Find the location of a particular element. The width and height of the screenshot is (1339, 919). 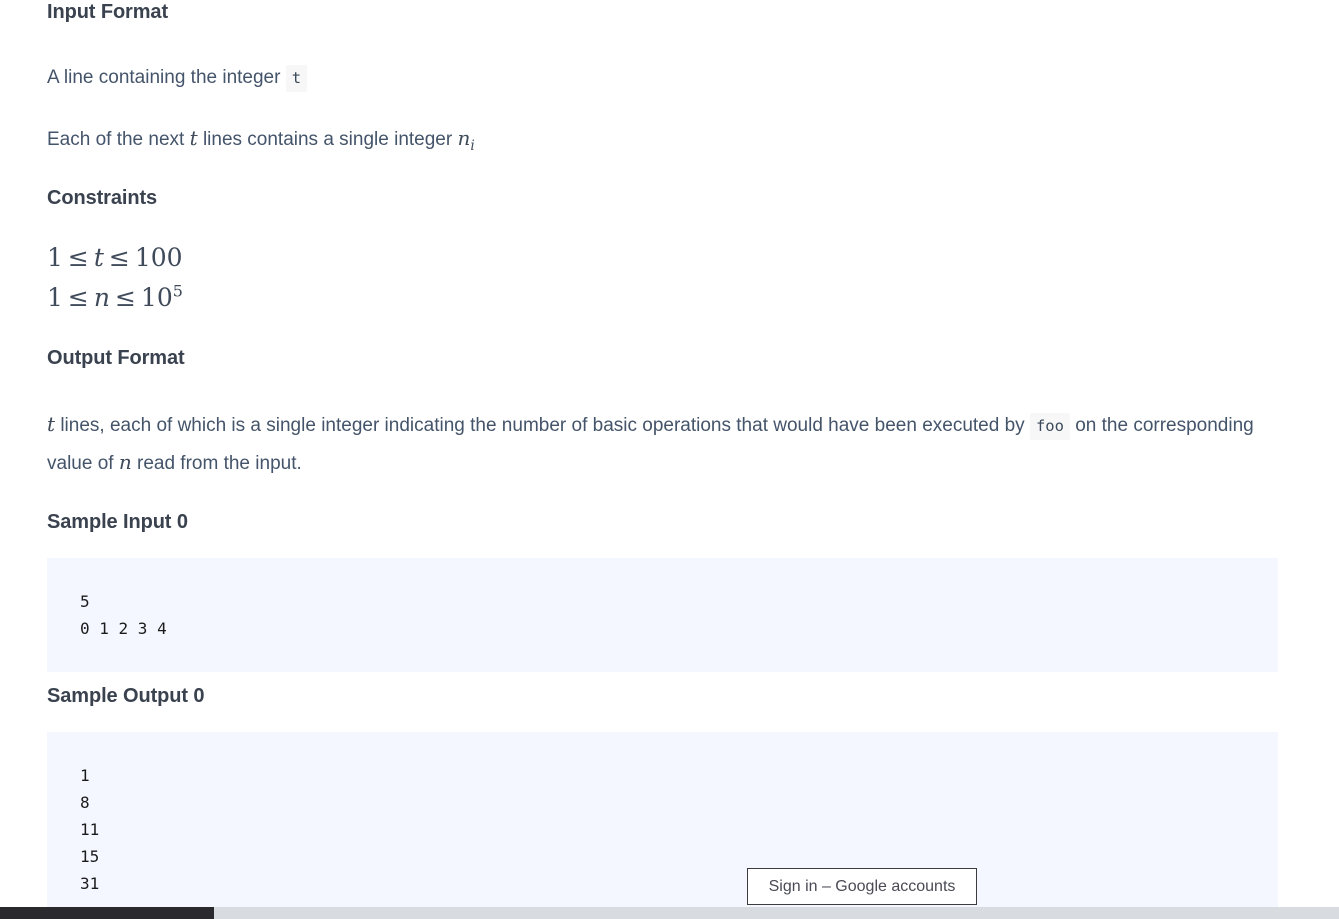

heading-sample-output-0: Sample Output 0 is located at coordinates (126, 696).